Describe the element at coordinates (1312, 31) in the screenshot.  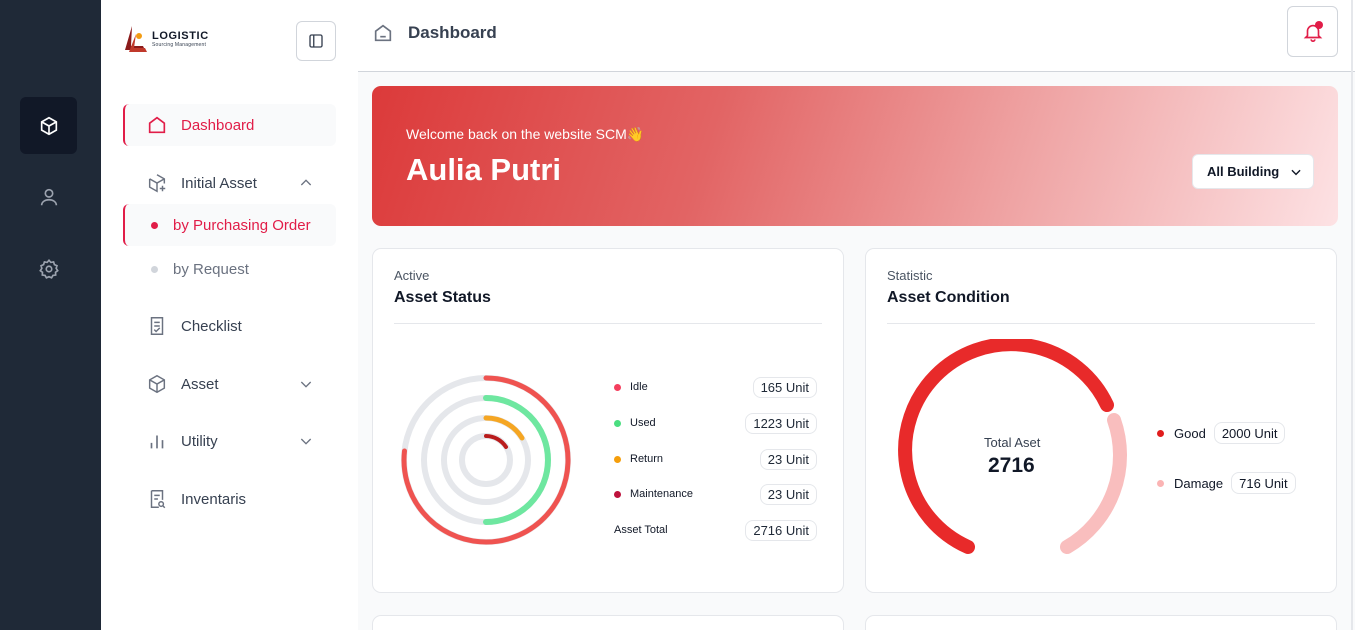
I see `notification-button` at that location.